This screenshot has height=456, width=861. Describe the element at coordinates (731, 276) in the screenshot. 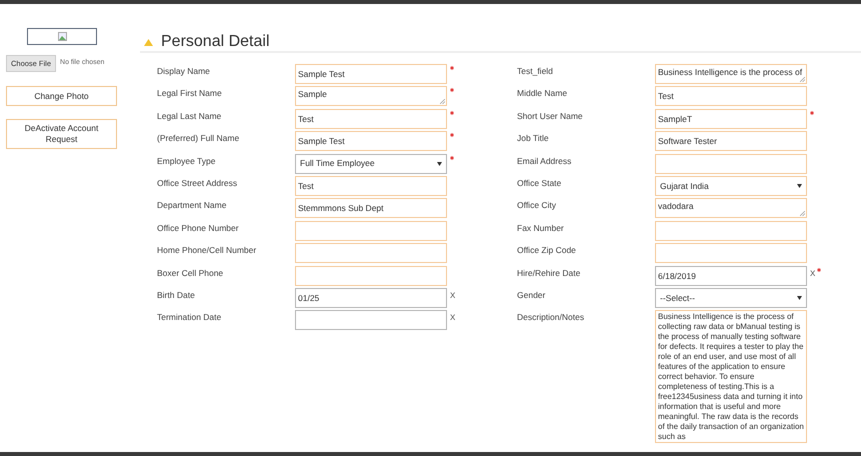

I see `date-field: 6/18/2019` at that location.